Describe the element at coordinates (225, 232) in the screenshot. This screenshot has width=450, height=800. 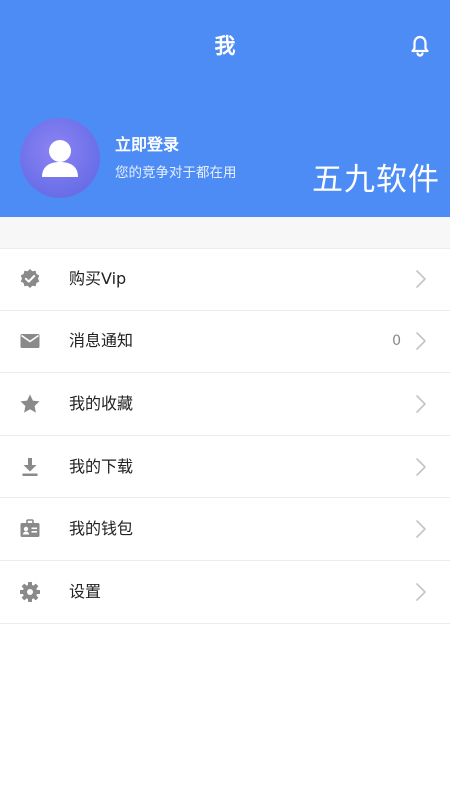
I see `section-spacer` at that location.